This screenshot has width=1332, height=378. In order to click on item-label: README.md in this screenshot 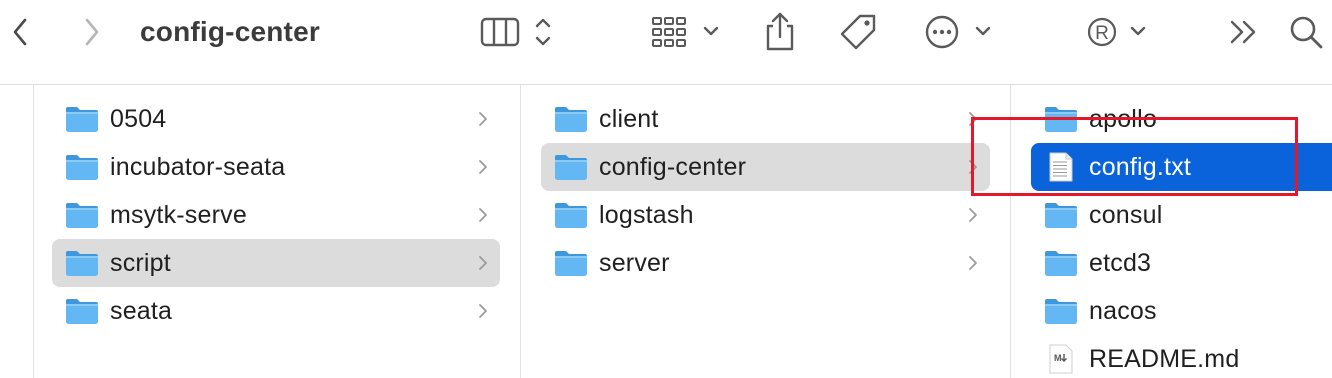, I will do `click(1164, 358)`.